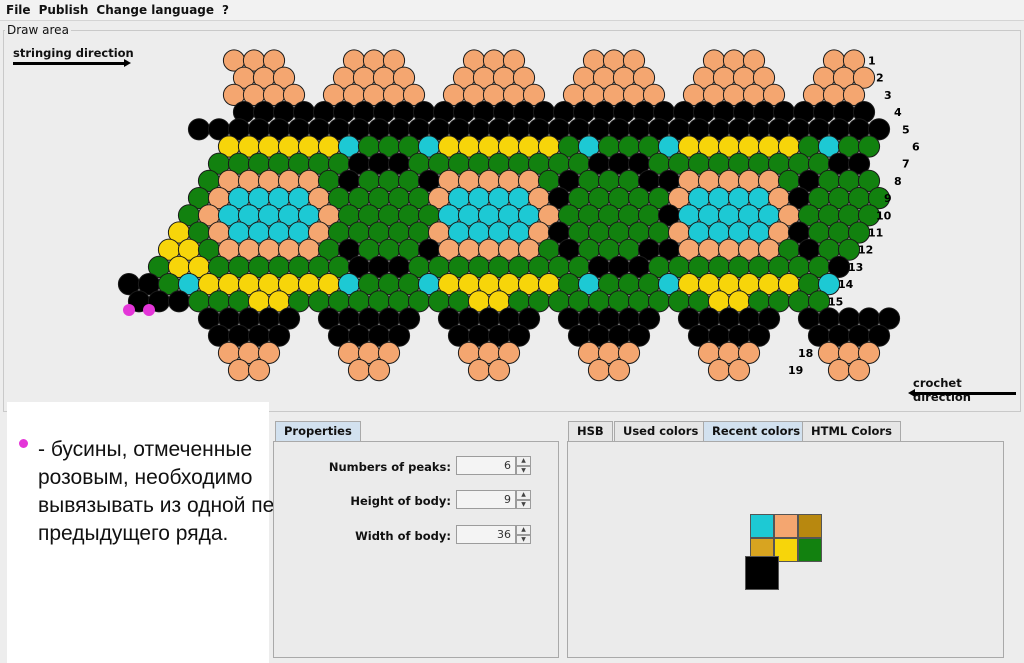  I want to click on row-number: 5, so click(906, 129).